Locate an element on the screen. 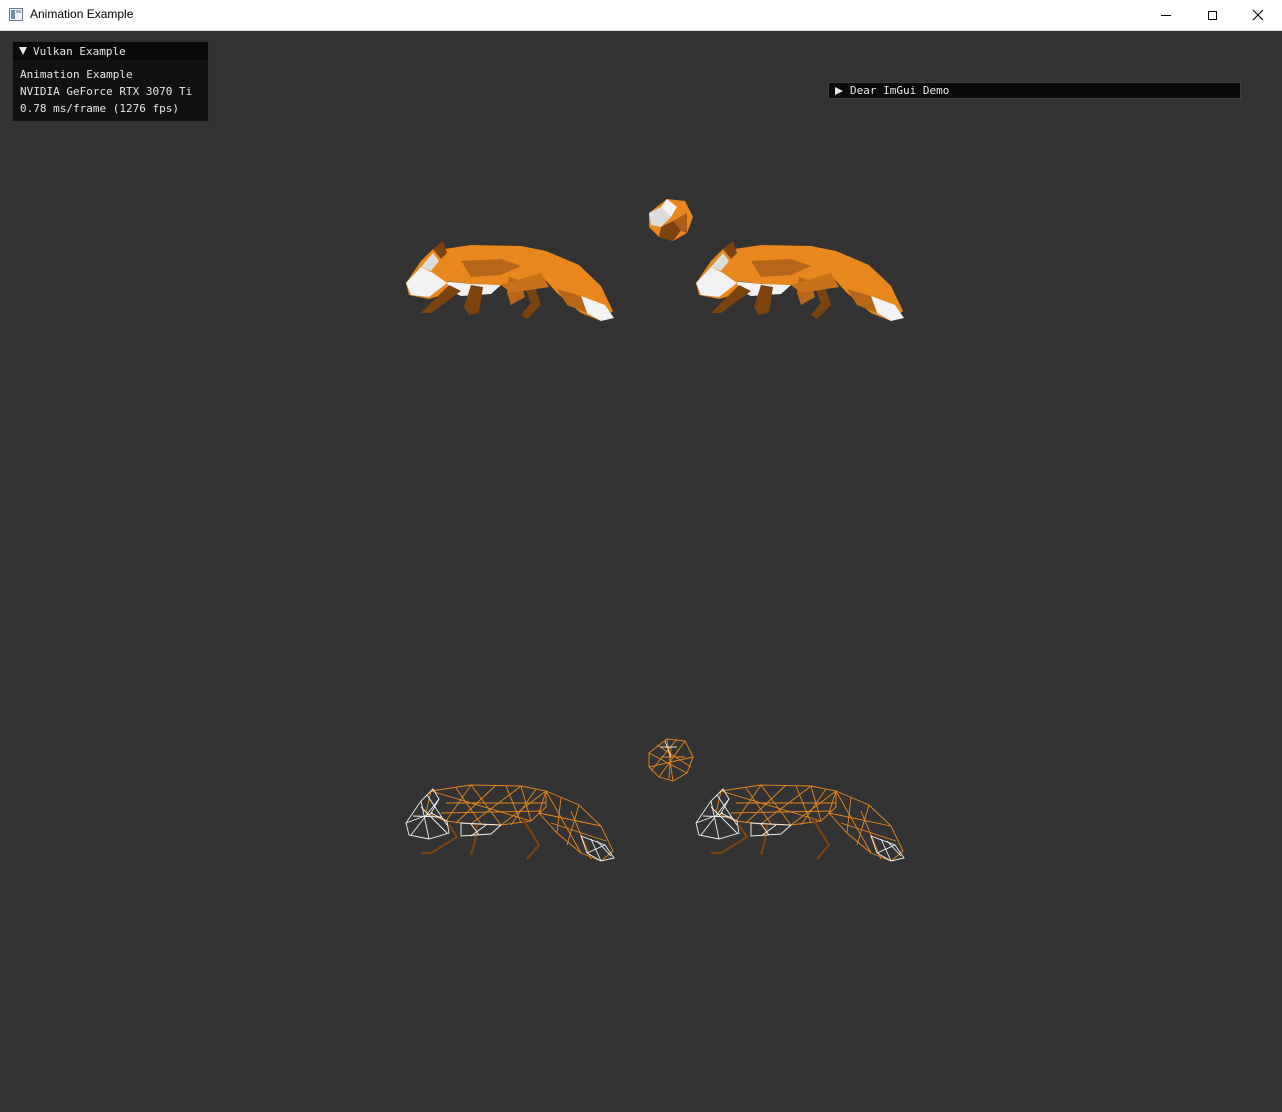 Image resolution: width=1282 pixels, height=1112 pixels. expand-arrow-icon is located at coordinates (839, 90).